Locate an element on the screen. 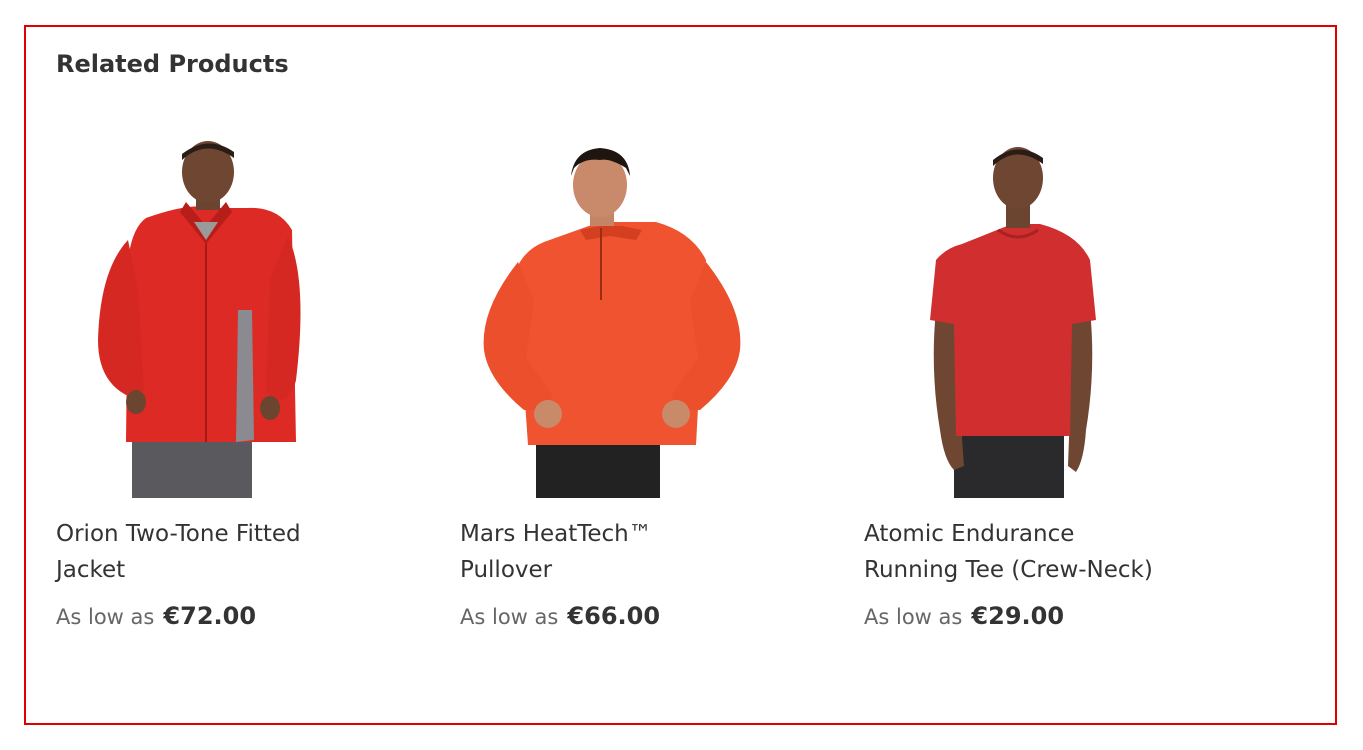  price-amount: €72.00 is located at coordinates (210, 616).